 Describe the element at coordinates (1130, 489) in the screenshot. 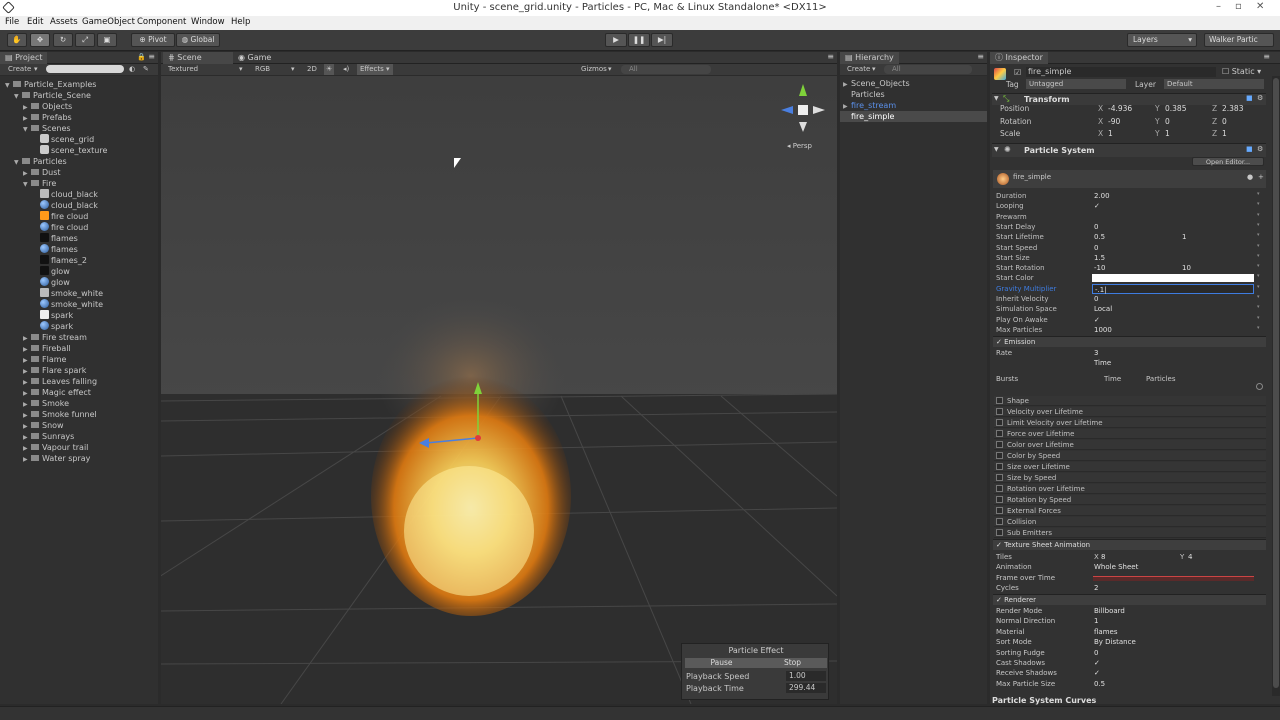

I see `module-row: Rotation over Lifetime` at that location.